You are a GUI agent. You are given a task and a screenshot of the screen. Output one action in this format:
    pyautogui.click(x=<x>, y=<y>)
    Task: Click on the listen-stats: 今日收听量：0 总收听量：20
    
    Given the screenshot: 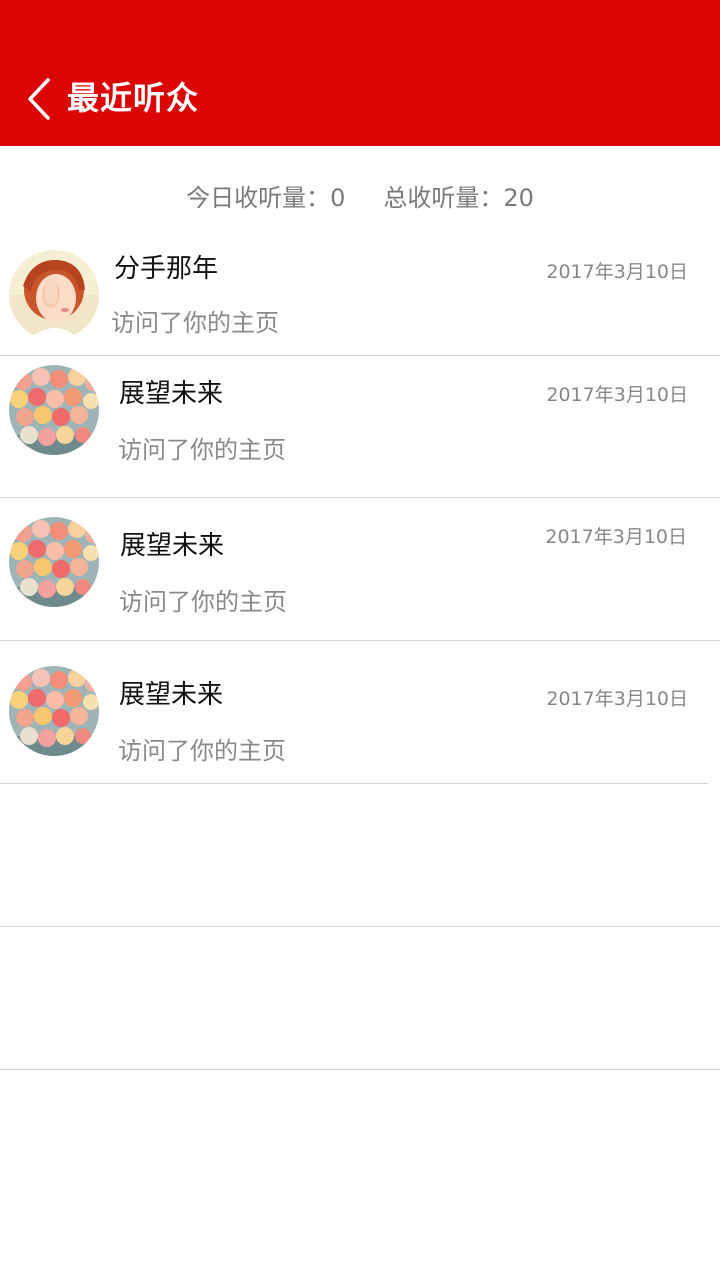 What is the action you would take?
    pyautogui.click(x=360, y=198)
    